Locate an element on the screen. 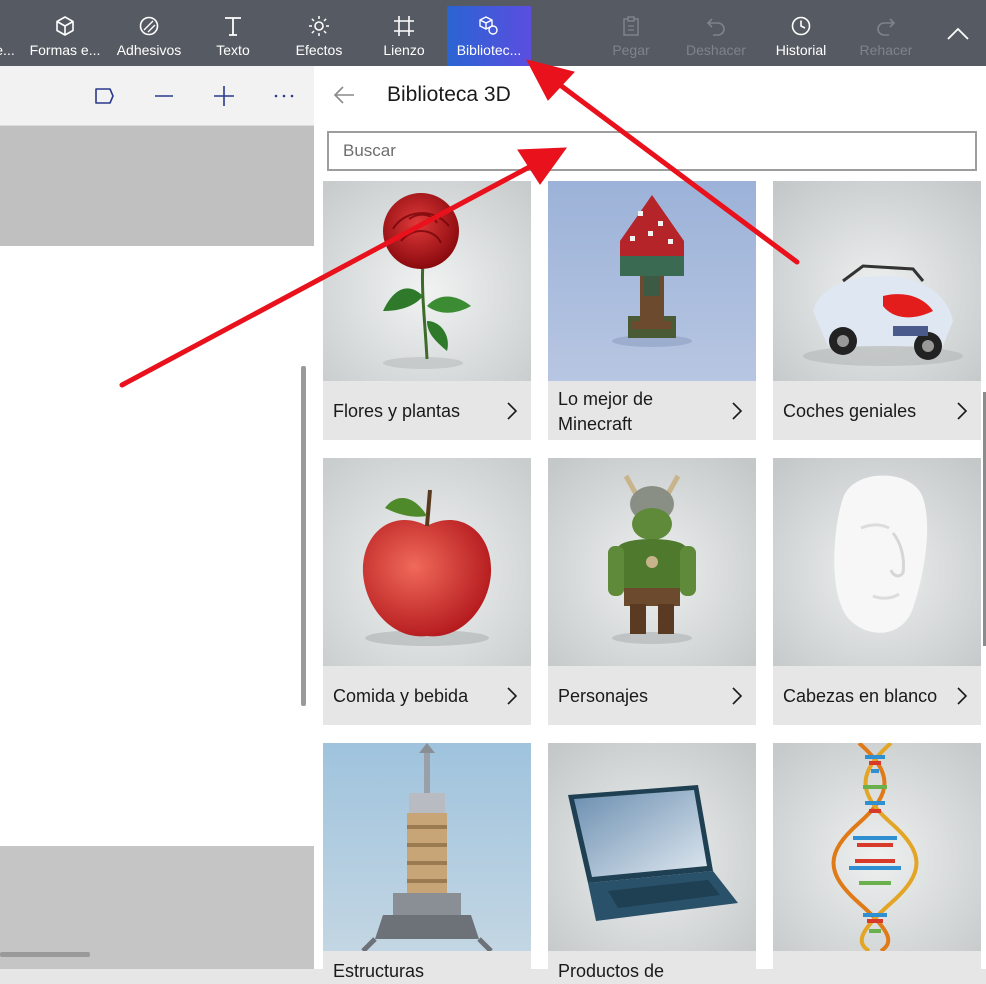  category-card-blank-heads: Cabezas en blanco is located at coordinates (877, 591).